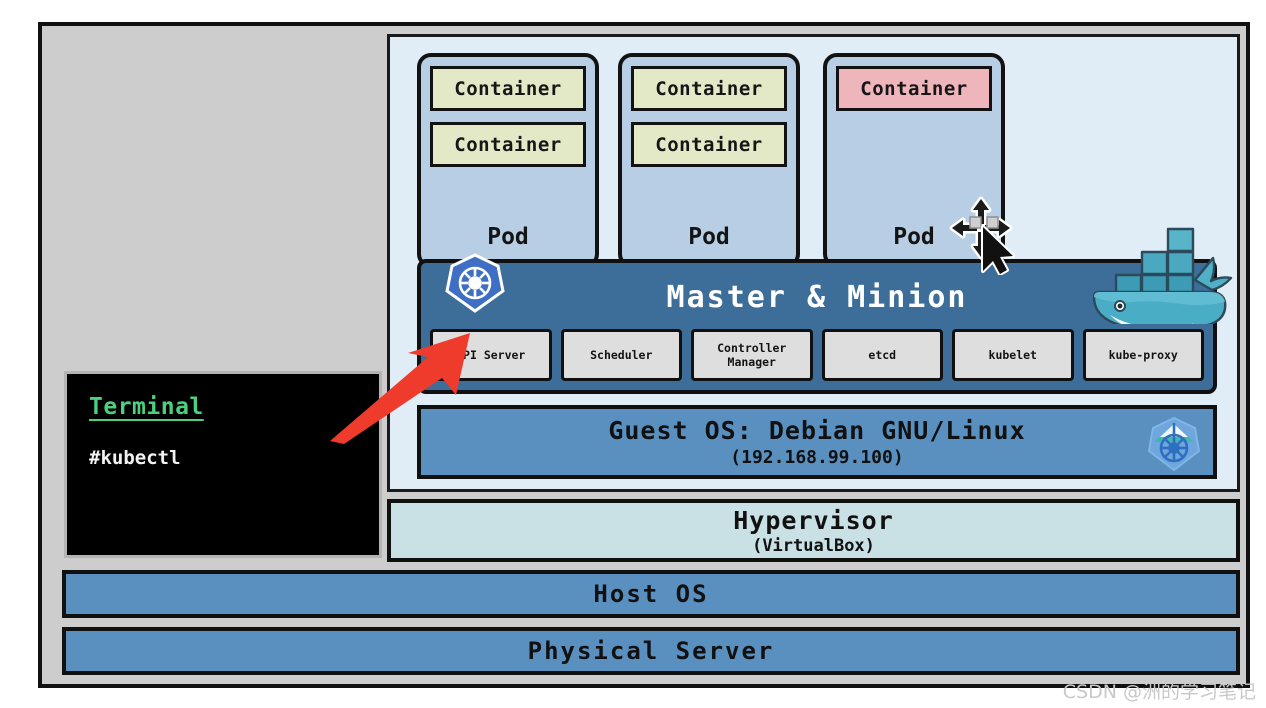 The height and width of the screenshot is (708, 1266). I want to click on pod-2: Container Container Pod, so click(709, 160).